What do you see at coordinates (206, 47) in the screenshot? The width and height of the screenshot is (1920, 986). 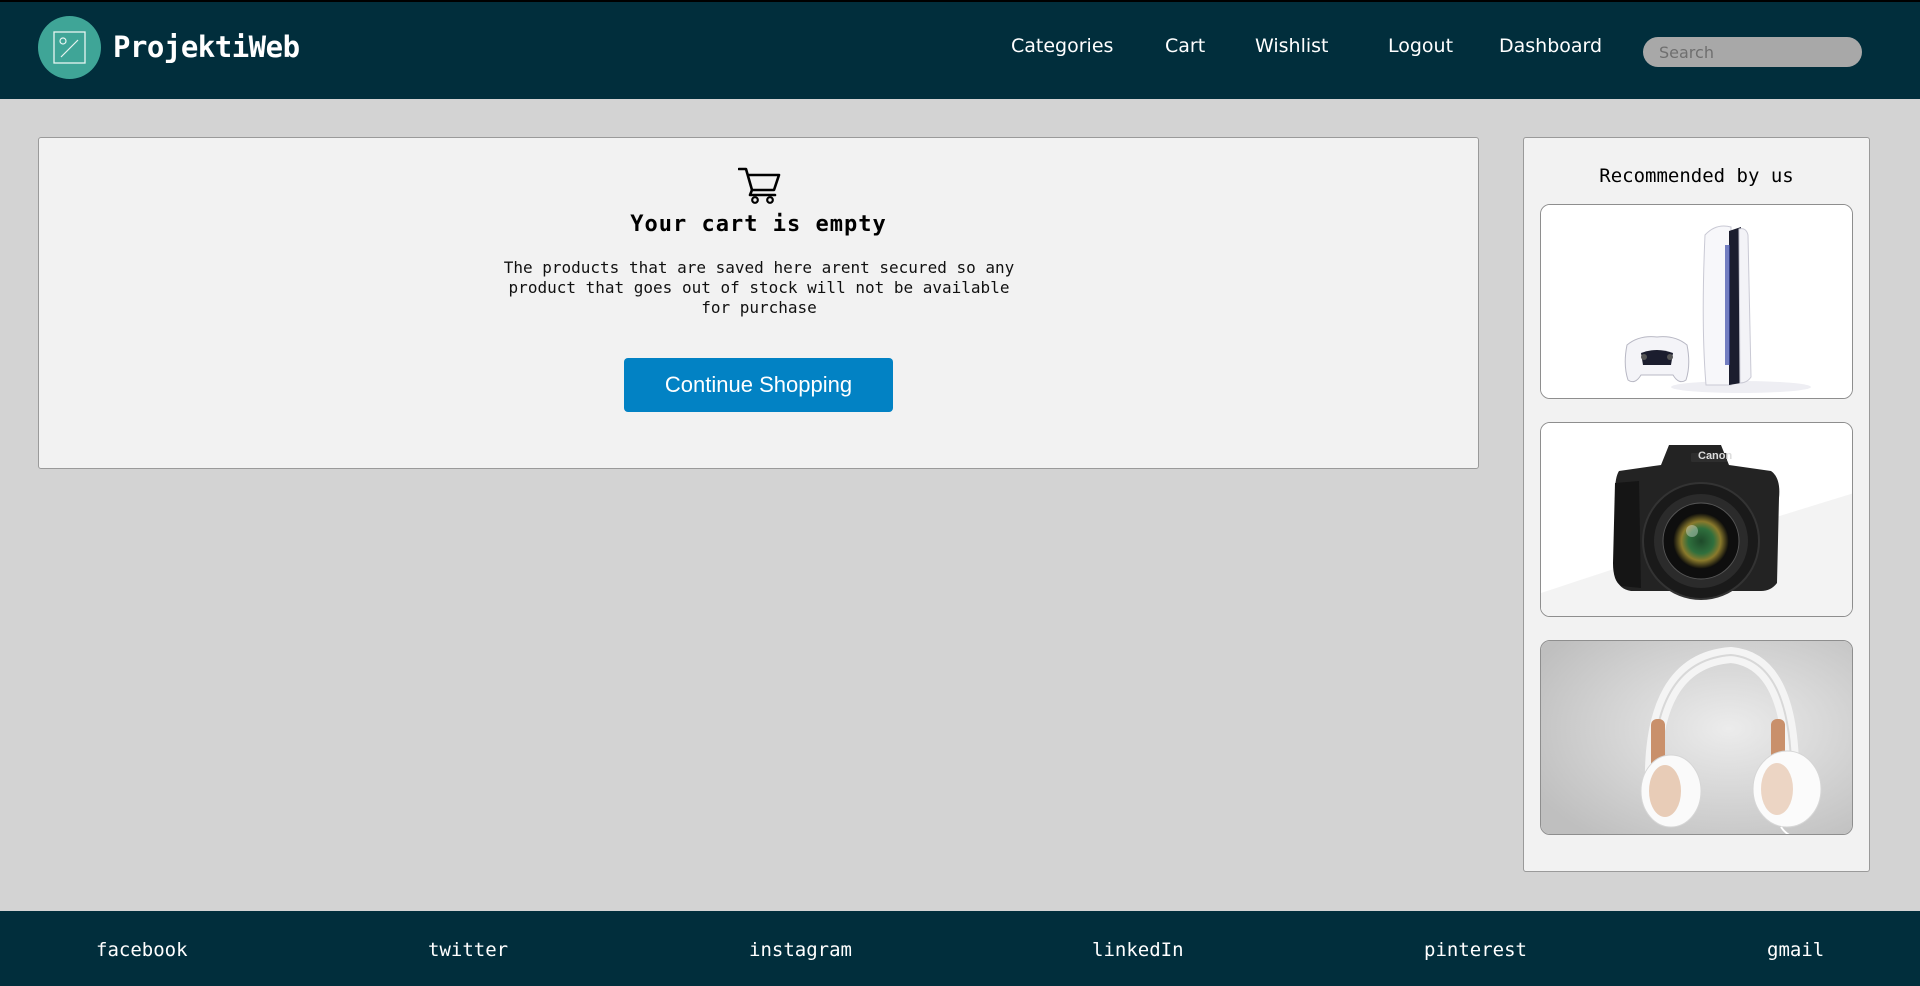 I see `brand-name: ProjektiWeb` at bounding box center [206, 47].